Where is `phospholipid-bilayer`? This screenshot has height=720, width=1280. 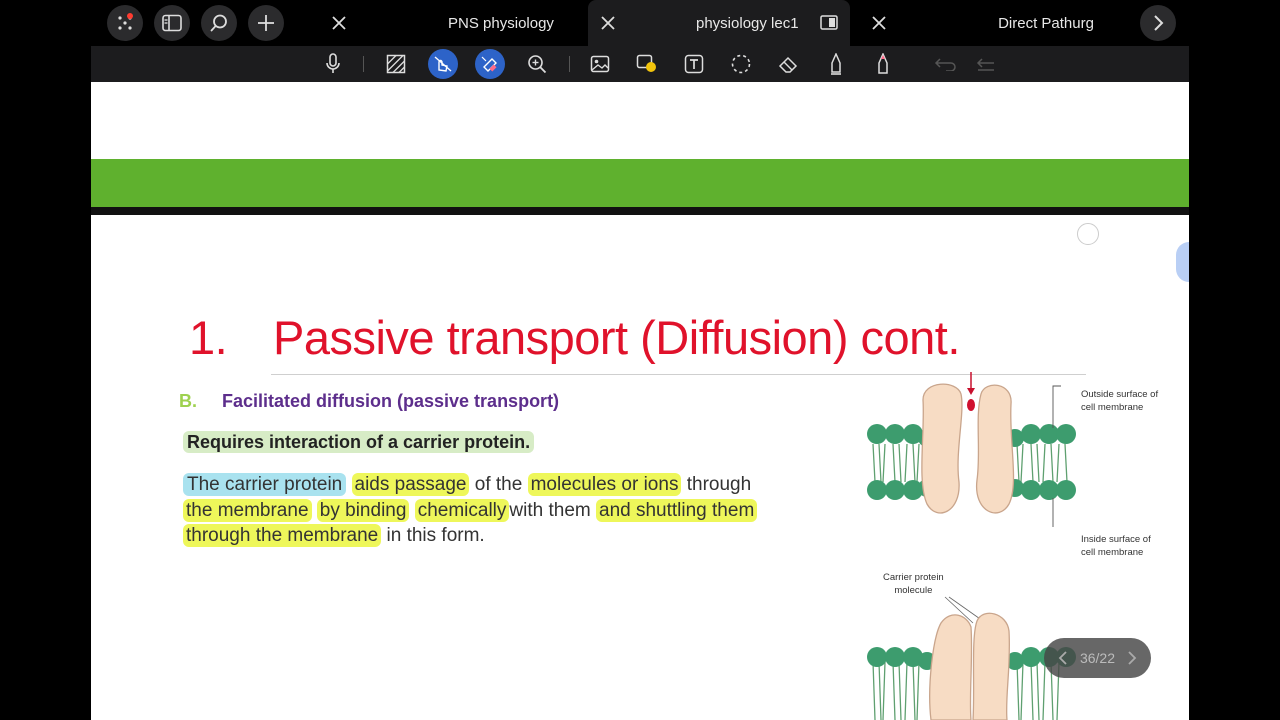 phospholipid-bilayer is located at coordinates (971, 462).